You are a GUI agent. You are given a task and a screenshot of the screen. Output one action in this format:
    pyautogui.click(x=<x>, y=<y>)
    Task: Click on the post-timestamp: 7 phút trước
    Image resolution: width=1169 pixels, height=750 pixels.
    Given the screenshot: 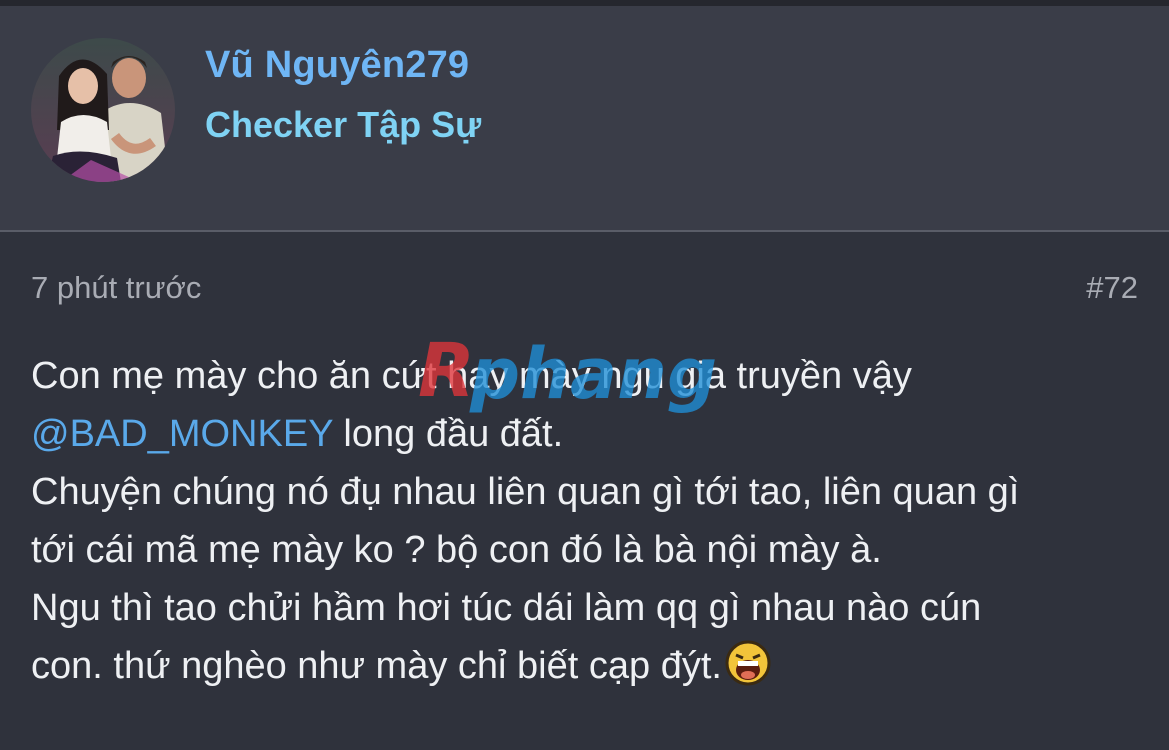 What is the action you would take?
    pyautogui.click(x=116, y=288)
    